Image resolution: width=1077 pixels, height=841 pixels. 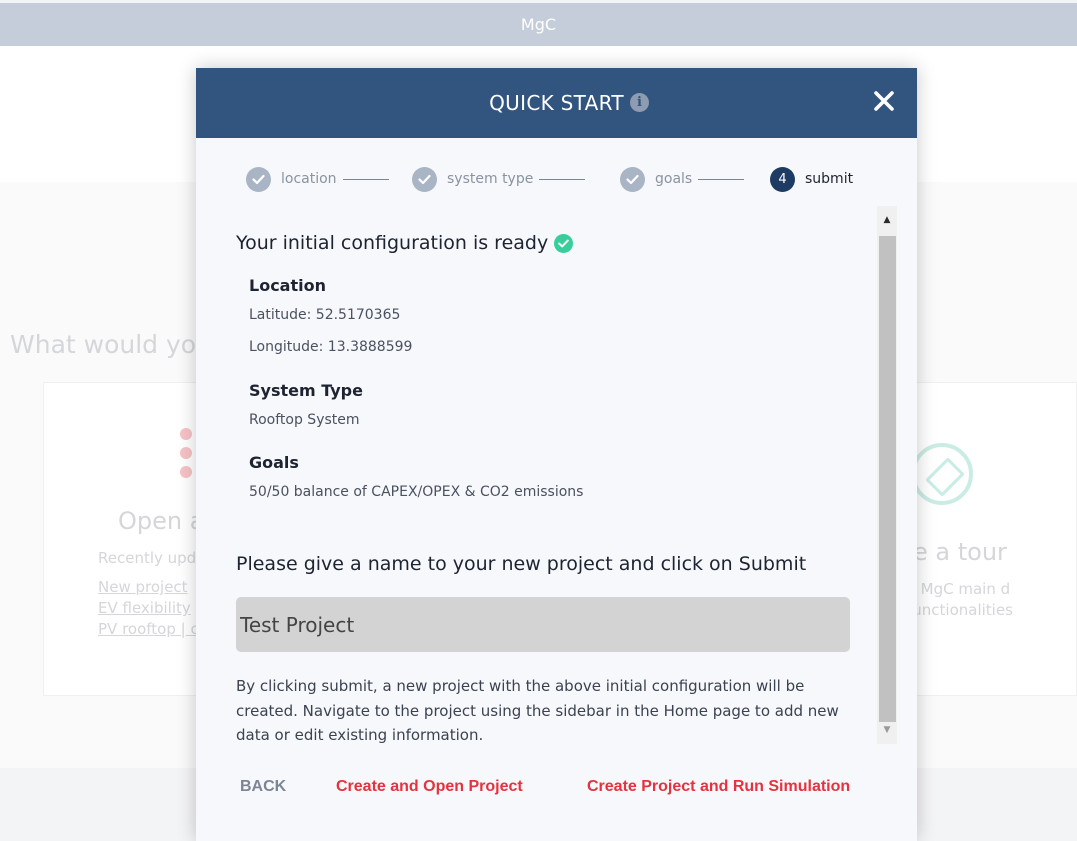 I want to click on tour-card-subtitle: y MgC main d functionalities, so click(x=960, y=599).